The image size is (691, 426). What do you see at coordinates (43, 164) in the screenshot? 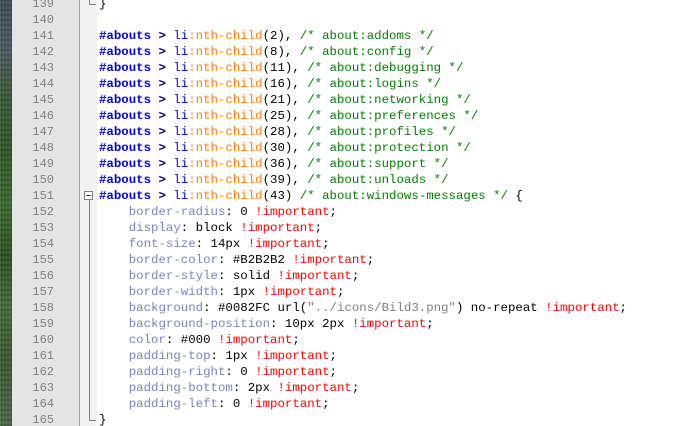
I see `line-number: 149` at bounding box center [43, 164].